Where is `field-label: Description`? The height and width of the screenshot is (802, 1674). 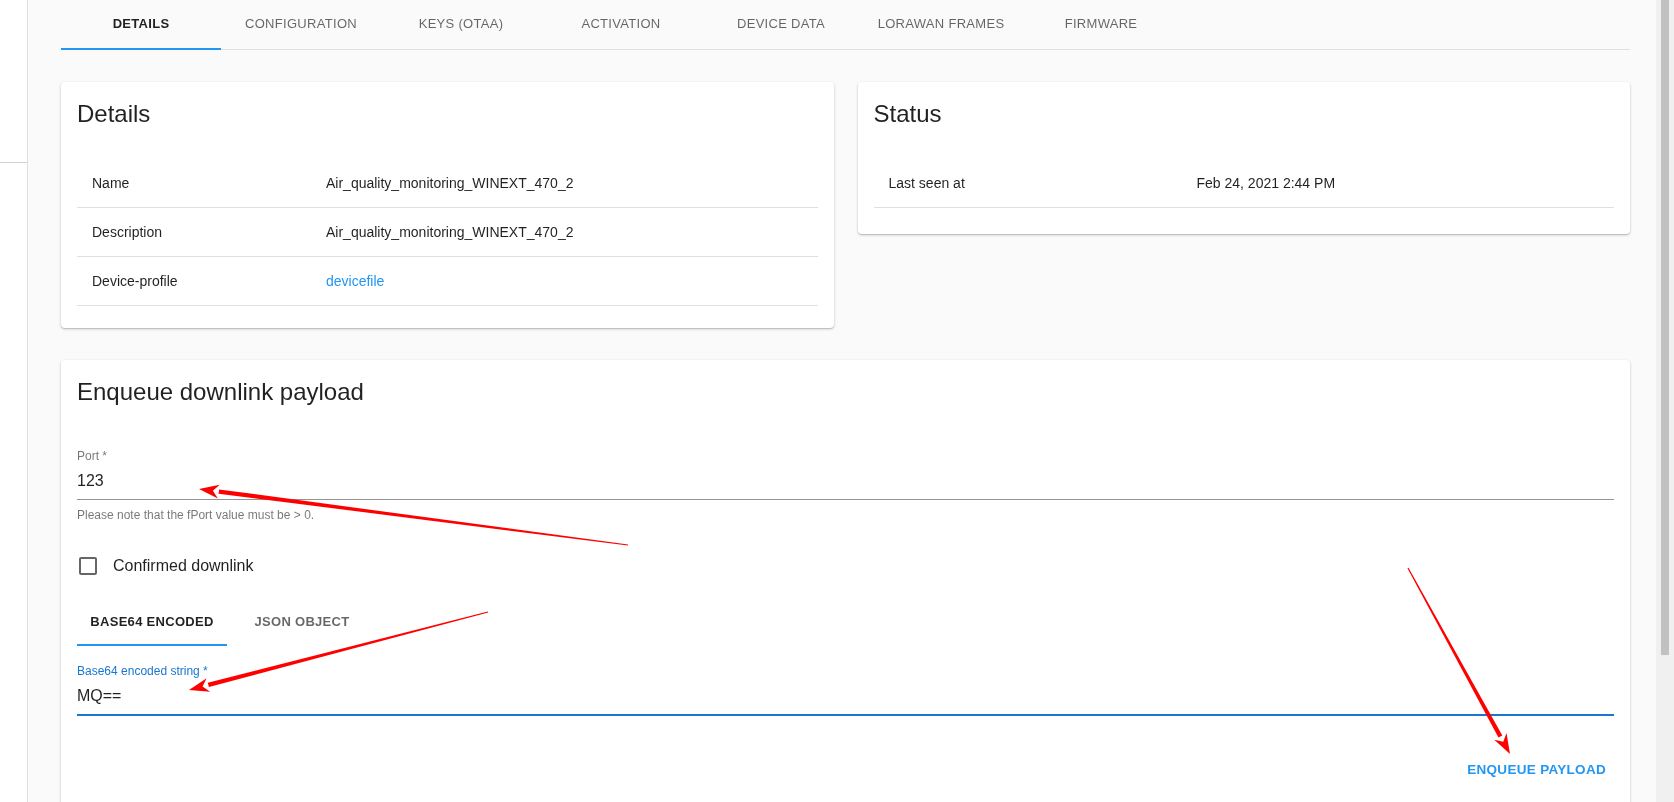
field-label: Description is located at coordinates (127, 232).